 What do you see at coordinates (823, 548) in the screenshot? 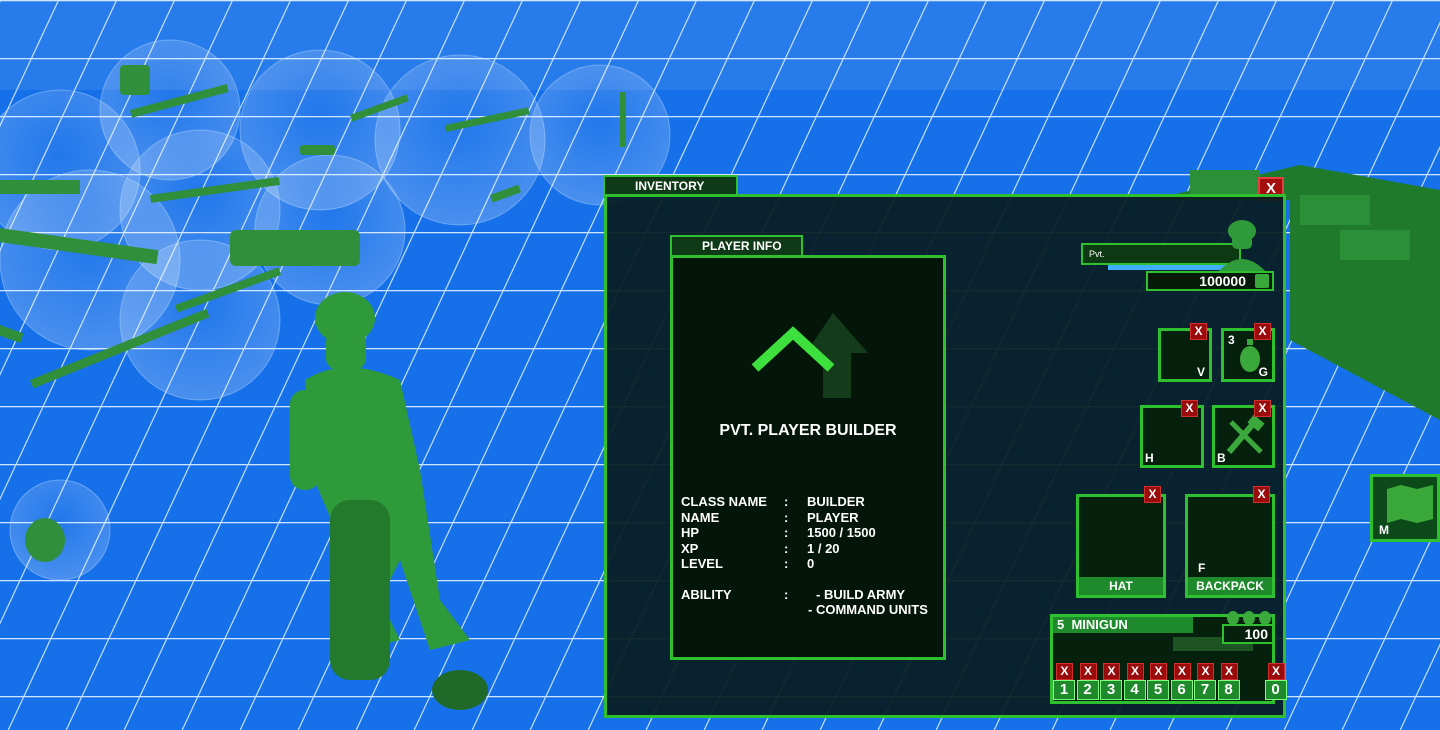
I see `stat-value: 1 / 20` at bounding box center [823, 548].